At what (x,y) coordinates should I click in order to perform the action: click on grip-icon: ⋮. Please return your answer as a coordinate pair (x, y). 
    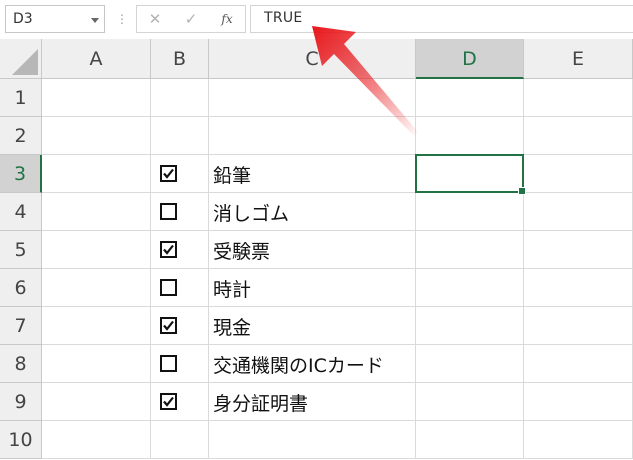
    Looking at the image, I should click on (122, 19).